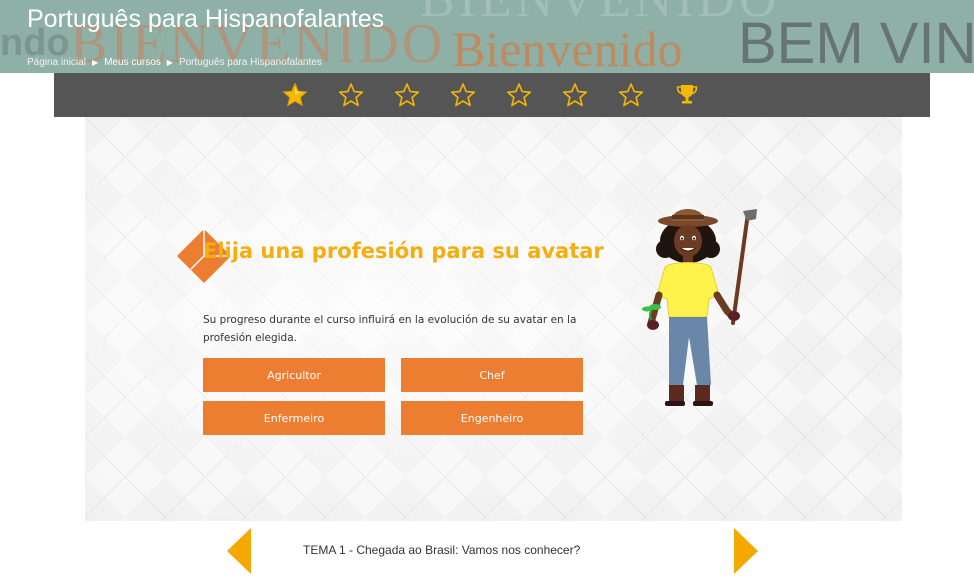 The height and width of the screenshot is (584, 974). Describe the element at coordinates (132, 62) in the screenshot. I see `breadcrumb-my-courses-link: Meus cursos` at that location.